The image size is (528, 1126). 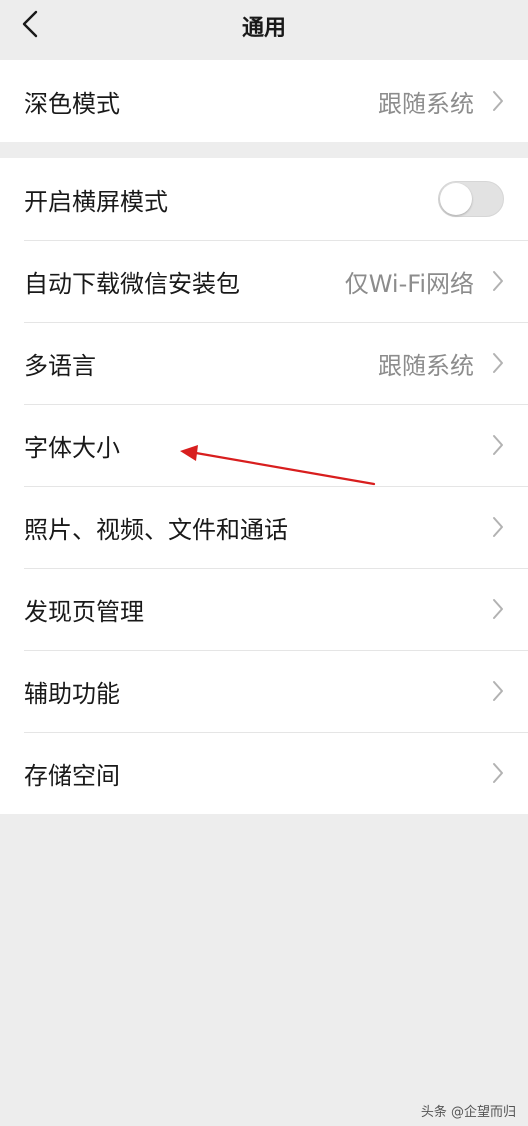 I want to click on nav-bar: 通用, so click(x=264, y=26).